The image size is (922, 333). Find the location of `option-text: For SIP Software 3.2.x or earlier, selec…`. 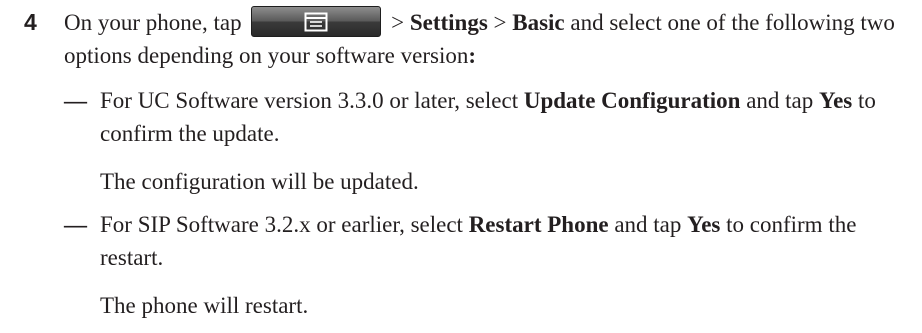

option-text: For SIP Software 3.2.x or earlier, selec… is located at coordinates (284, 224).